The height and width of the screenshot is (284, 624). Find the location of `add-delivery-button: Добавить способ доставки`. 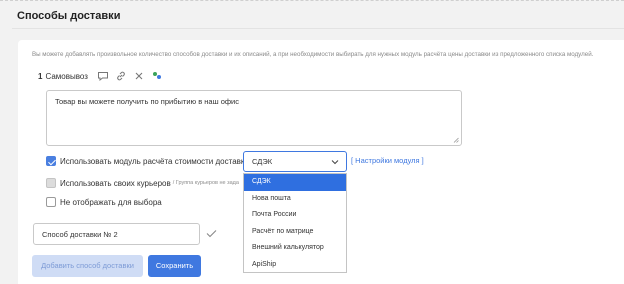

add-delivery-button: Добавить способ доставки is located at coordinates (87, 266).